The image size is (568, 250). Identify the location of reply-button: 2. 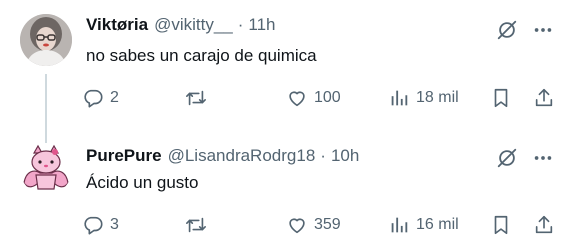
(100, 98).